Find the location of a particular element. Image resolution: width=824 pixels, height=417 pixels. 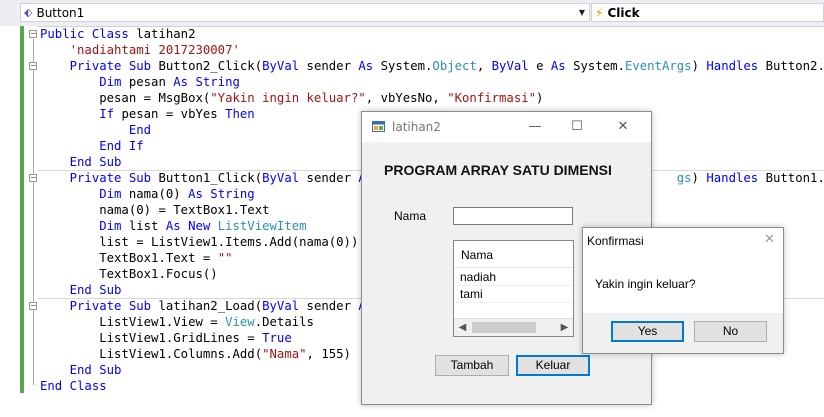

code-token: As is located at coordinates (369, 66).